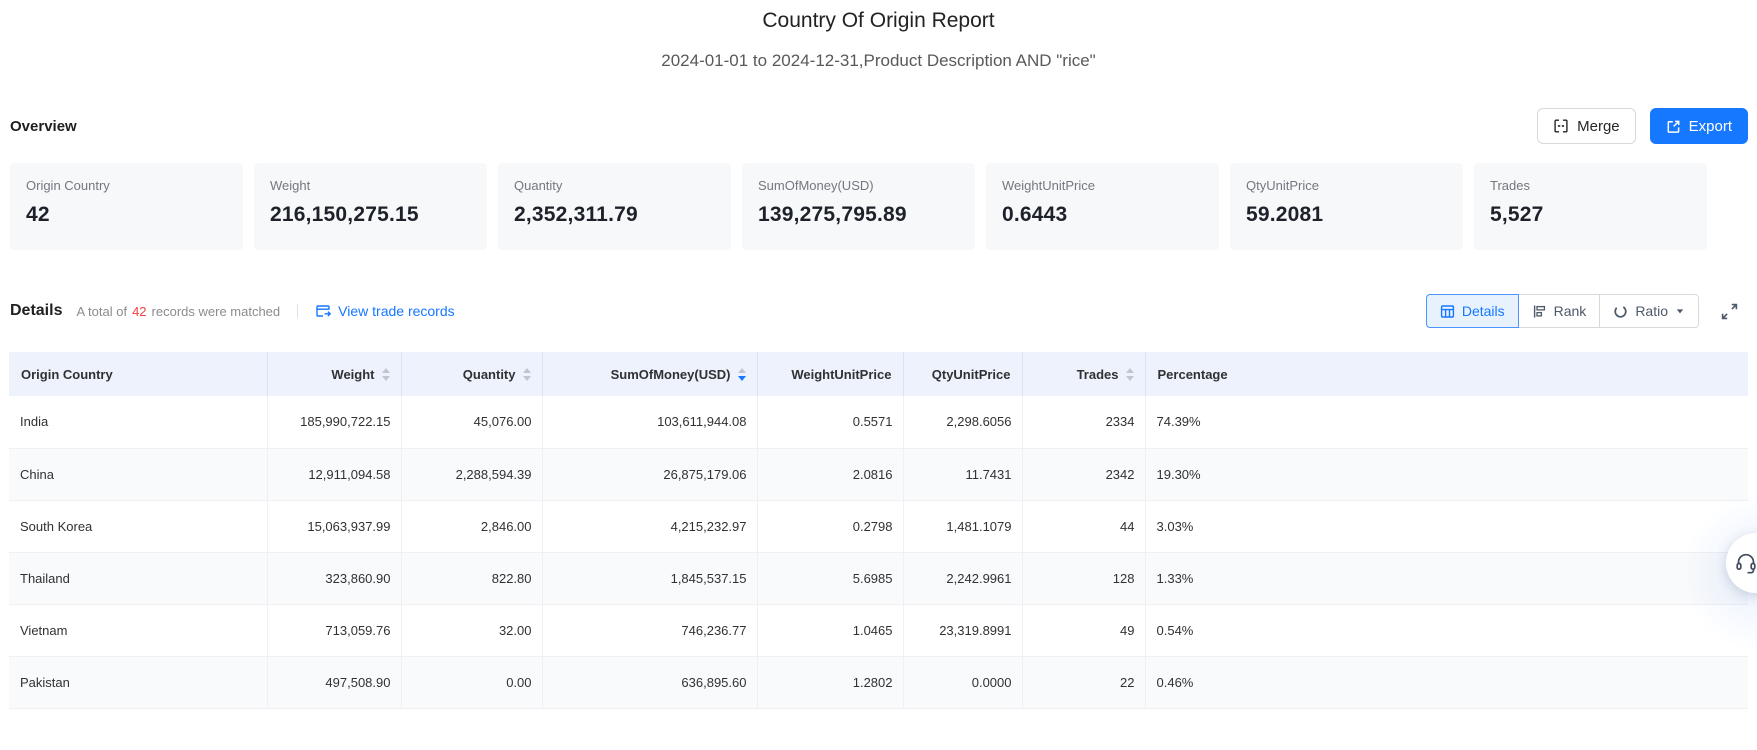  What do you see at coordinates (290, 185) in the screenshot?
I see `stat-card-label: Weight` at bounding box center [290, 185].